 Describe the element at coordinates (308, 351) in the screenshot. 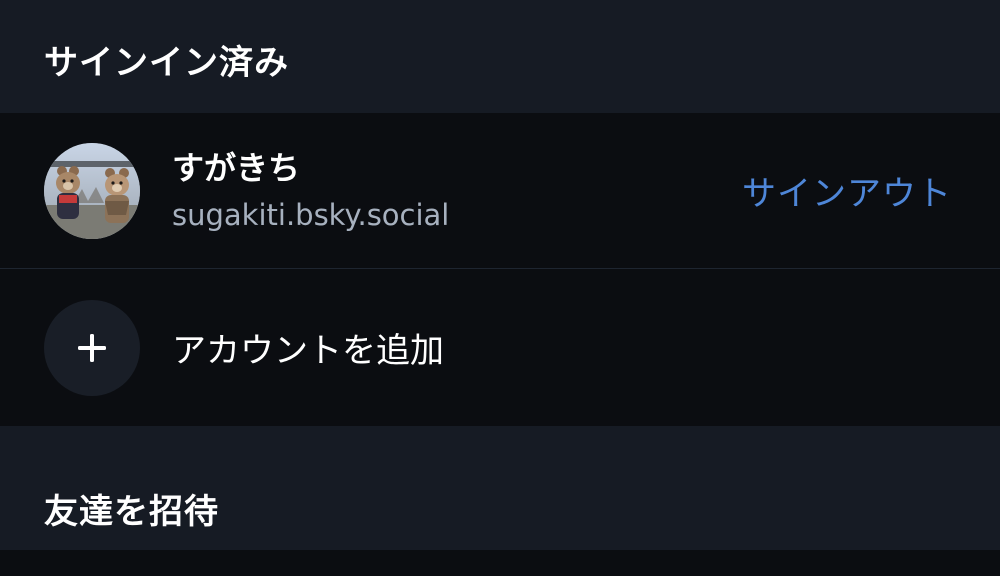

I see `add-account-label: アカウントを追加` at that location.